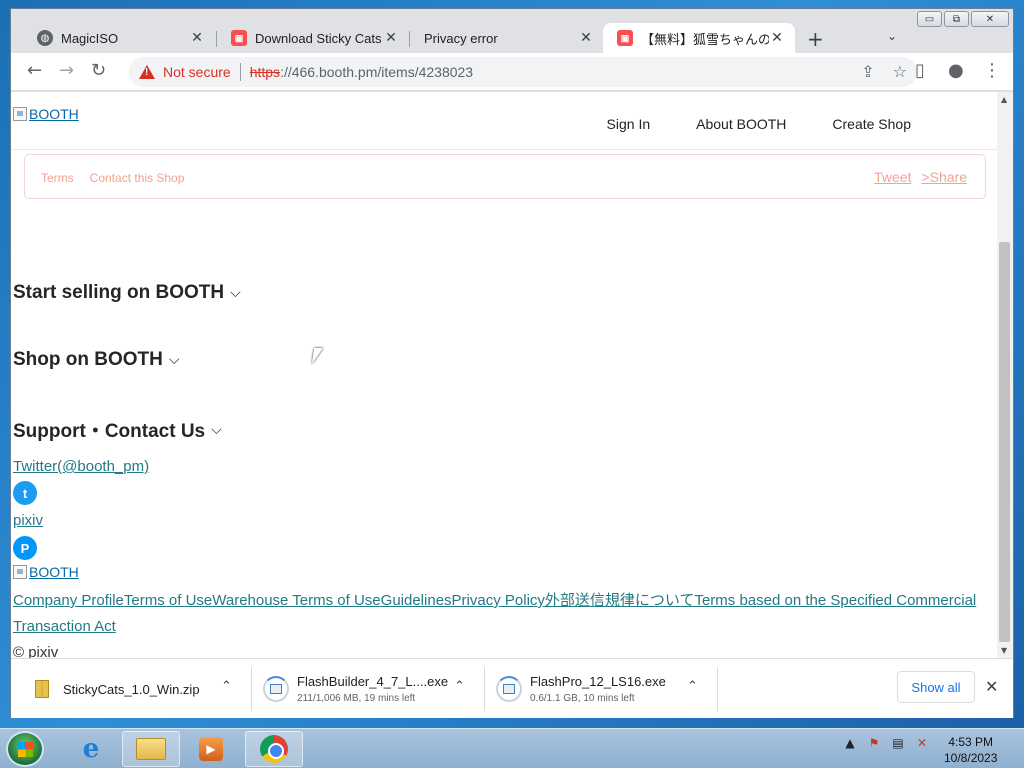 The image size is (1024, 768). I want to click on tray-expand-icon: ▲, so click(850, 743).